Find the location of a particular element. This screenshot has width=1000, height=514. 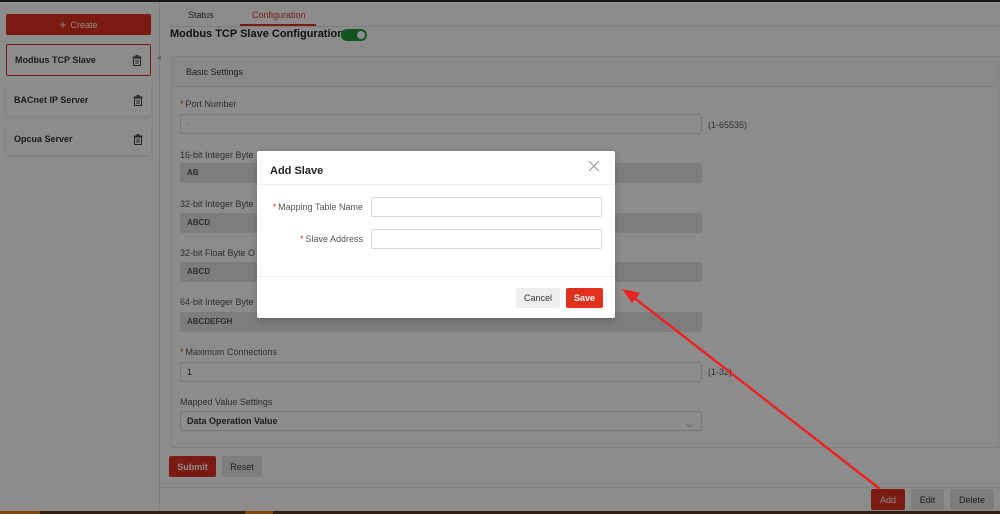

dialog-footer-divider is located at coordinates (436, 276).